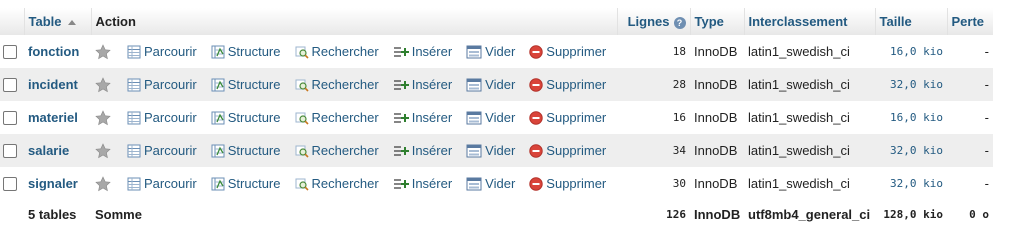  I want to click on header-size: Taille, so click(911, 21).